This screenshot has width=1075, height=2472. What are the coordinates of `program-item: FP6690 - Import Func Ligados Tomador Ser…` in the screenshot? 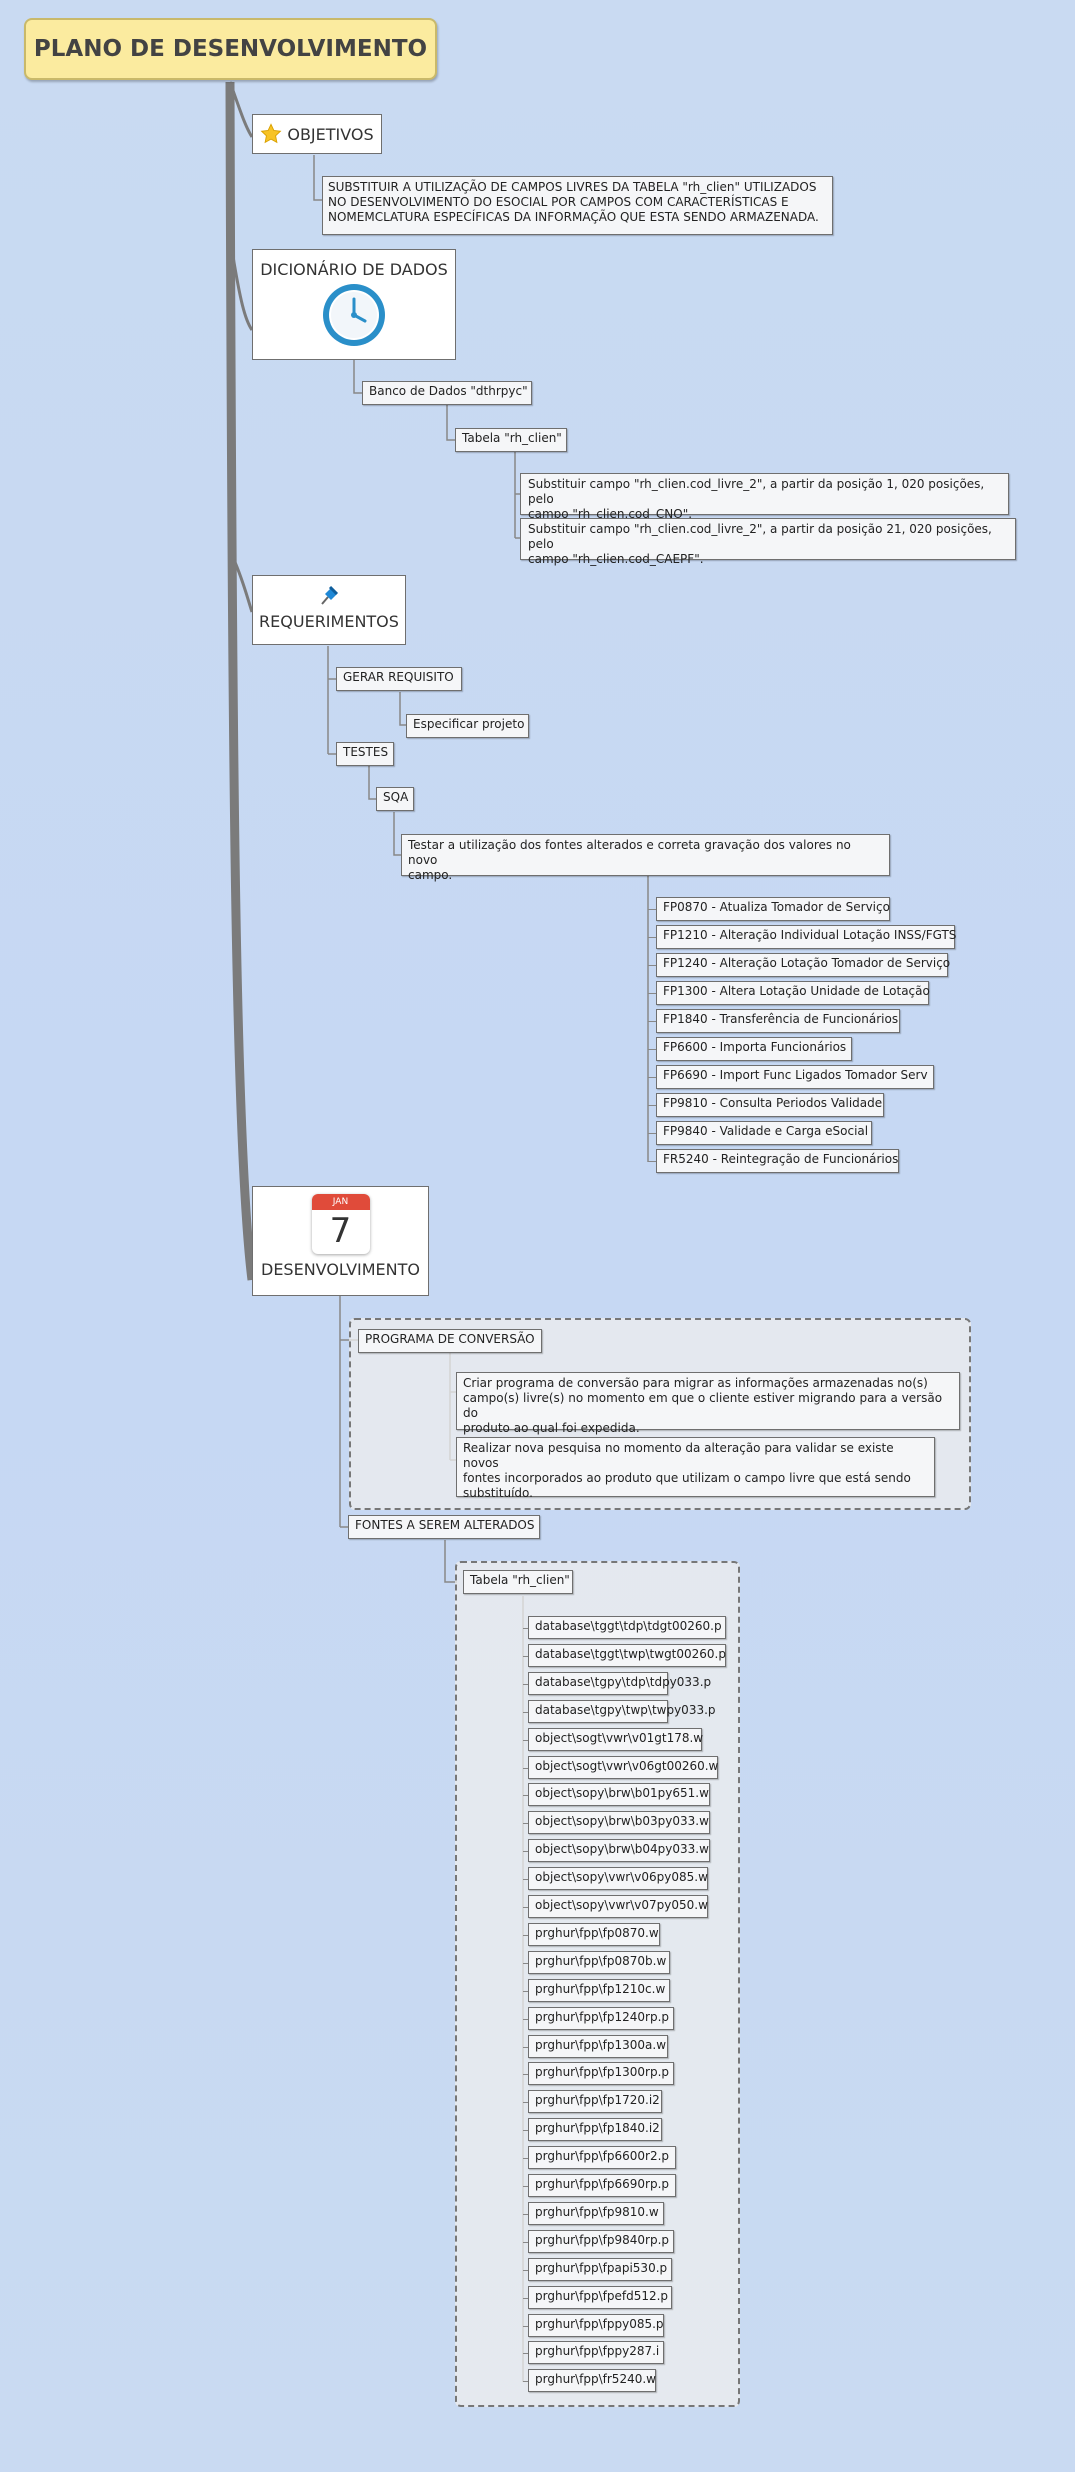 It's located at (795, 1077).